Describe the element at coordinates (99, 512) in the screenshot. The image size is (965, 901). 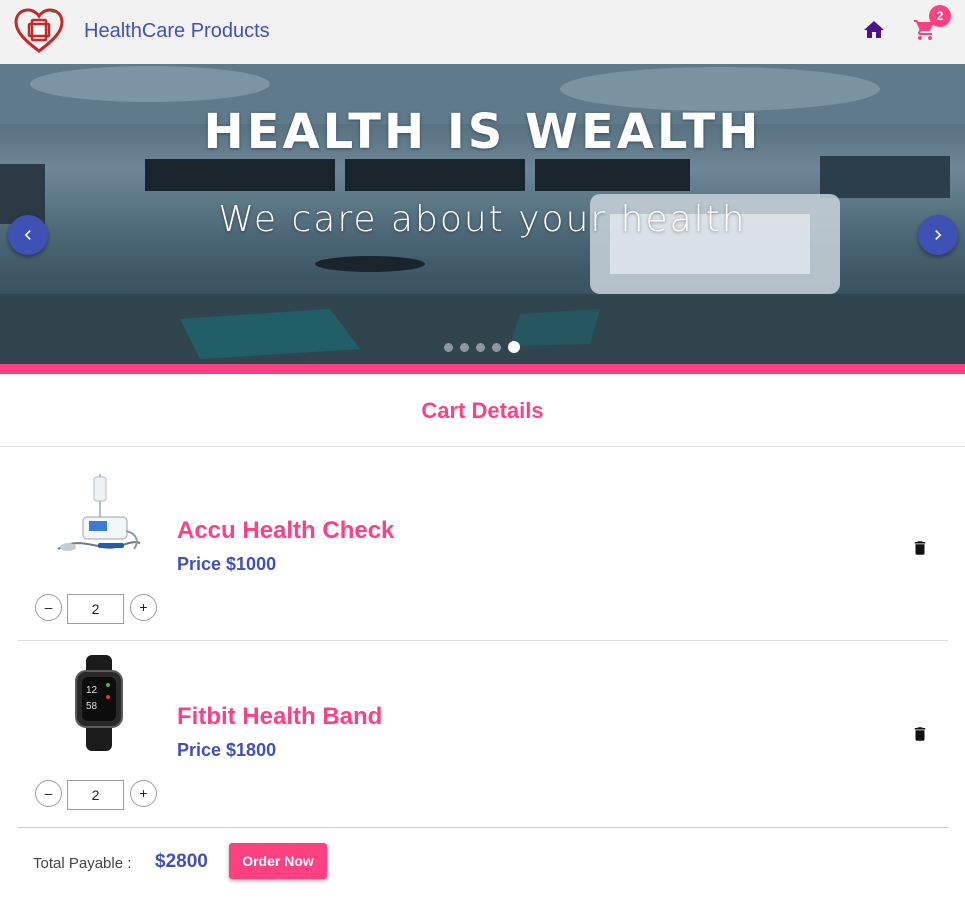
I see `medical-device-image` at that location.